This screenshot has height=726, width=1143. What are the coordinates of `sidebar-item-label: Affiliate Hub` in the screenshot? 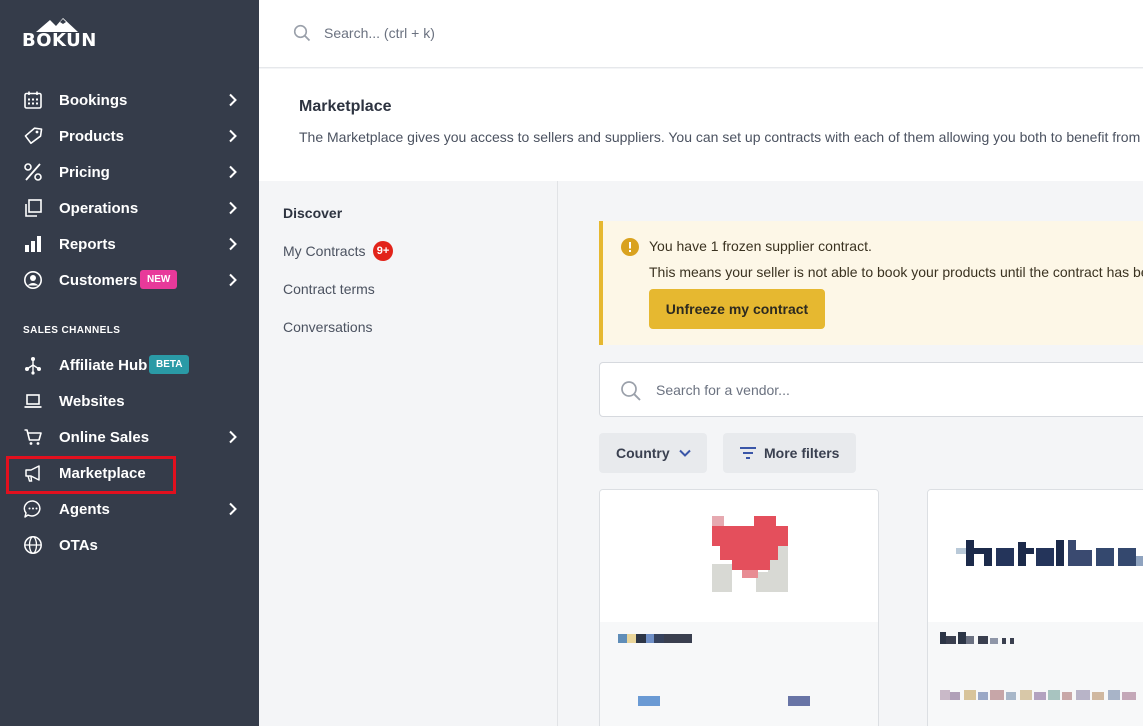 It's located at (103, 365).